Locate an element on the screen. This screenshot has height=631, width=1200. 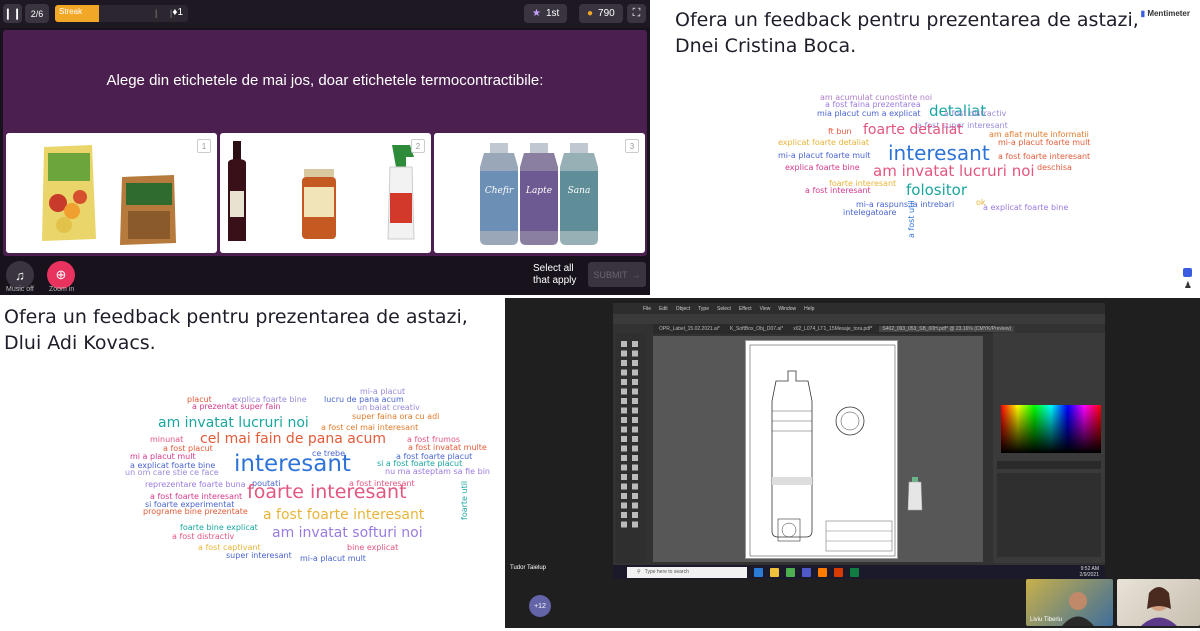
answer-option-2: 2 is located at coordinates (325, 193).